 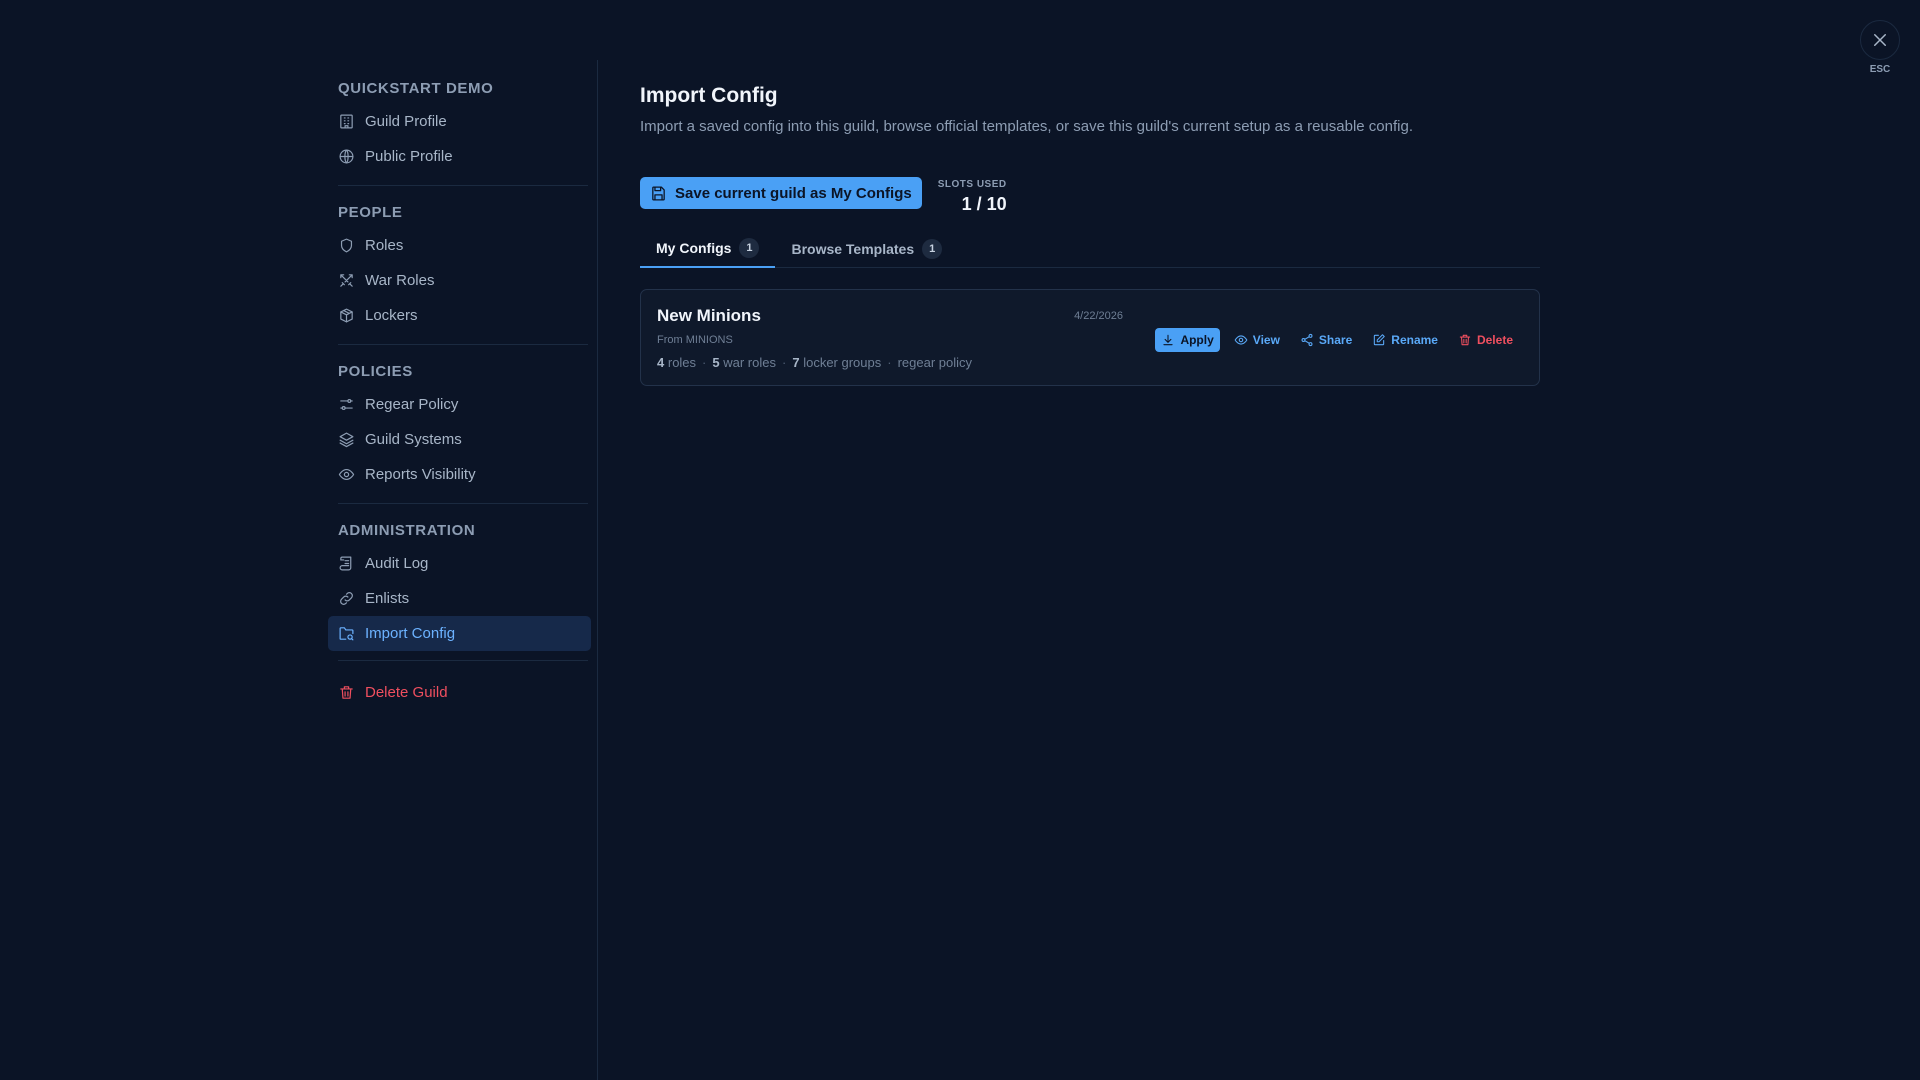 I want to click on regear-policy-summary: regear policy, so click(x=935, y=362).